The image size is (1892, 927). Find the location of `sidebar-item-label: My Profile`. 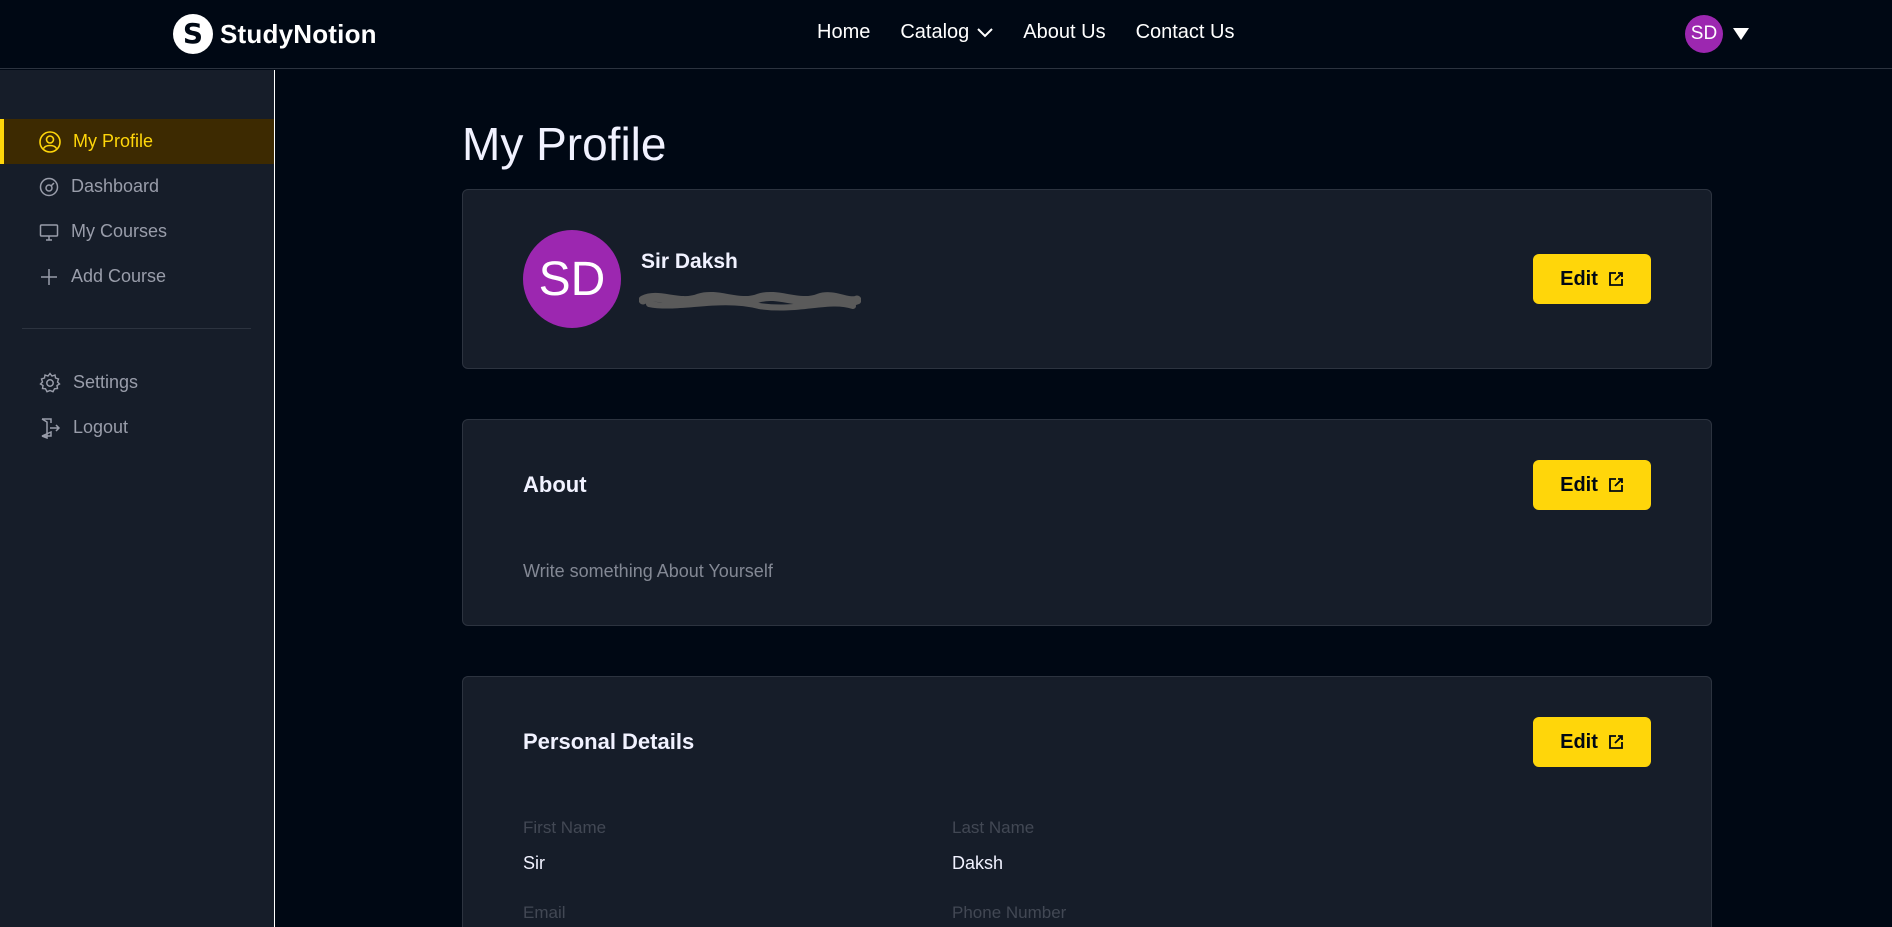

sidebar-item-label: My Profile is located at coordinates (113, 141).